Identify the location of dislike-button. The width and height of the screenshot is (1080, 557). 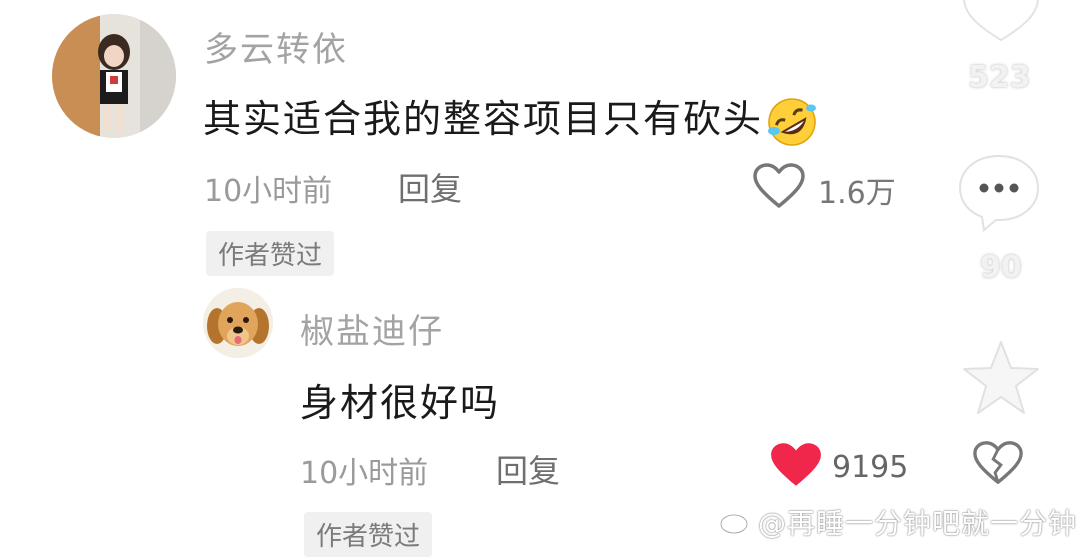
(998, 463).